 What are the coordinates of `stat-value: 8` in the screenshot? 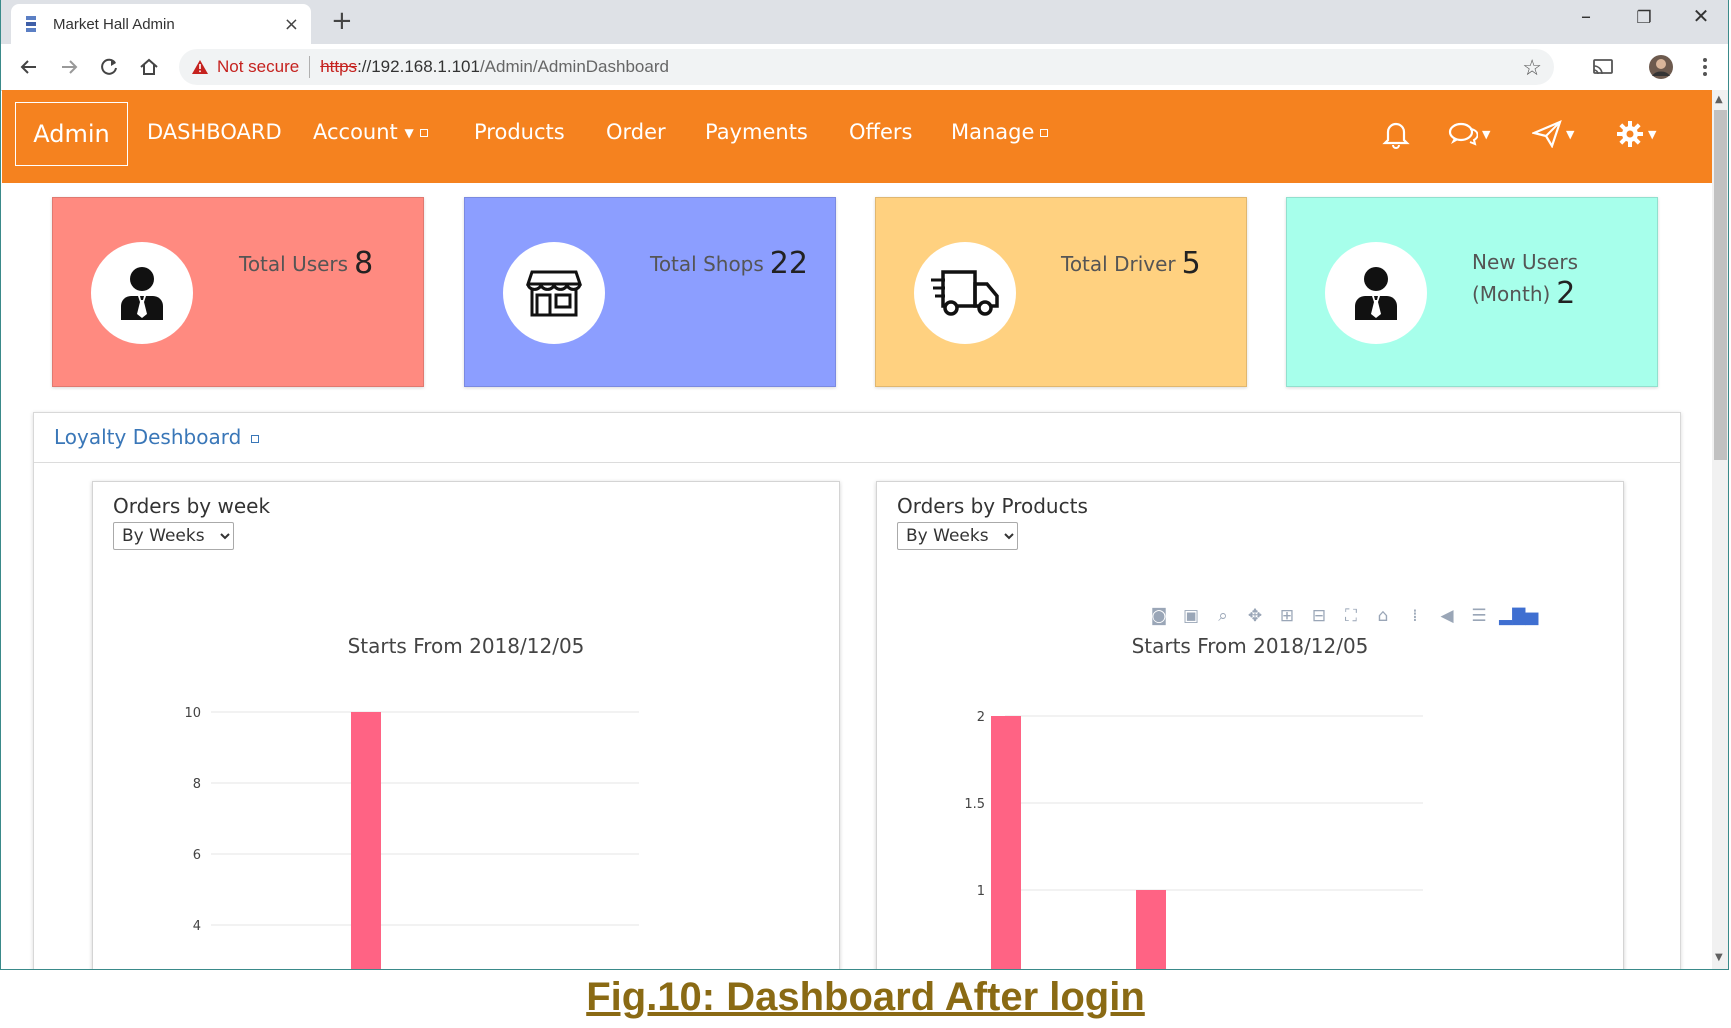 It's located at (364, 263).